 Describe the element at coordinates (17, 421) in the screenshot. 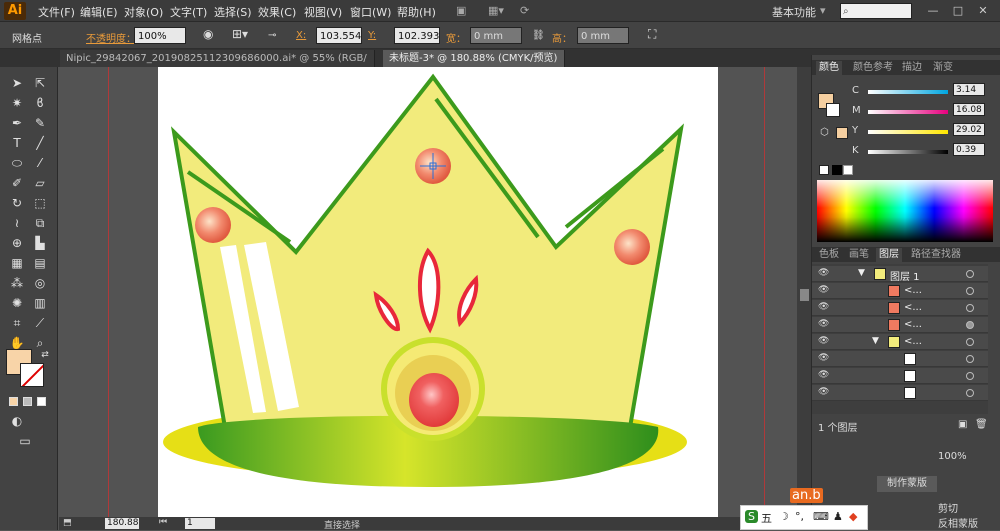

I see `draw-mode-icon: ◐` at that location.